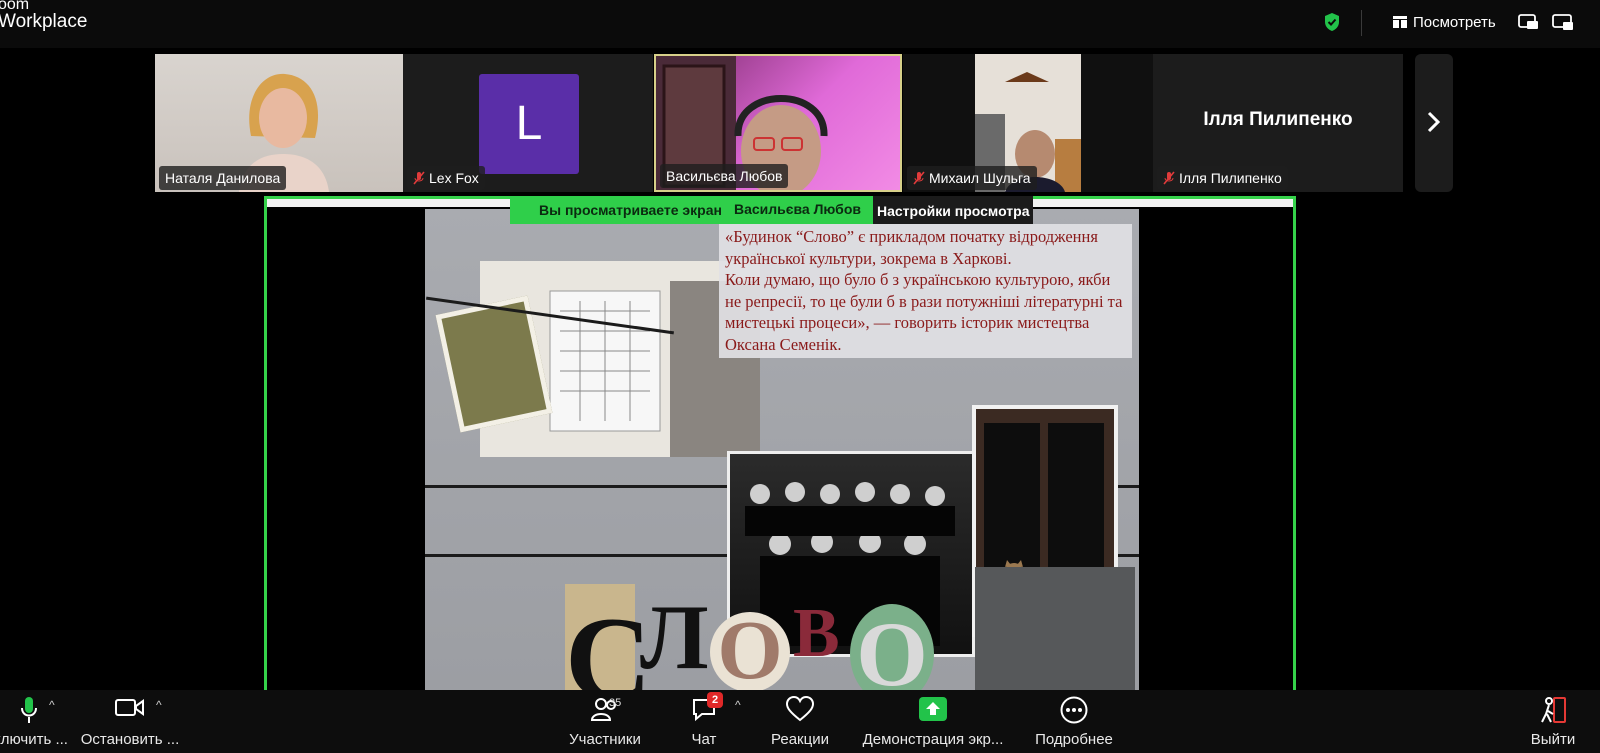 This screenshot has width=1600, height=753. I want to click on more-button: Подробнее, so click(1074, 721).